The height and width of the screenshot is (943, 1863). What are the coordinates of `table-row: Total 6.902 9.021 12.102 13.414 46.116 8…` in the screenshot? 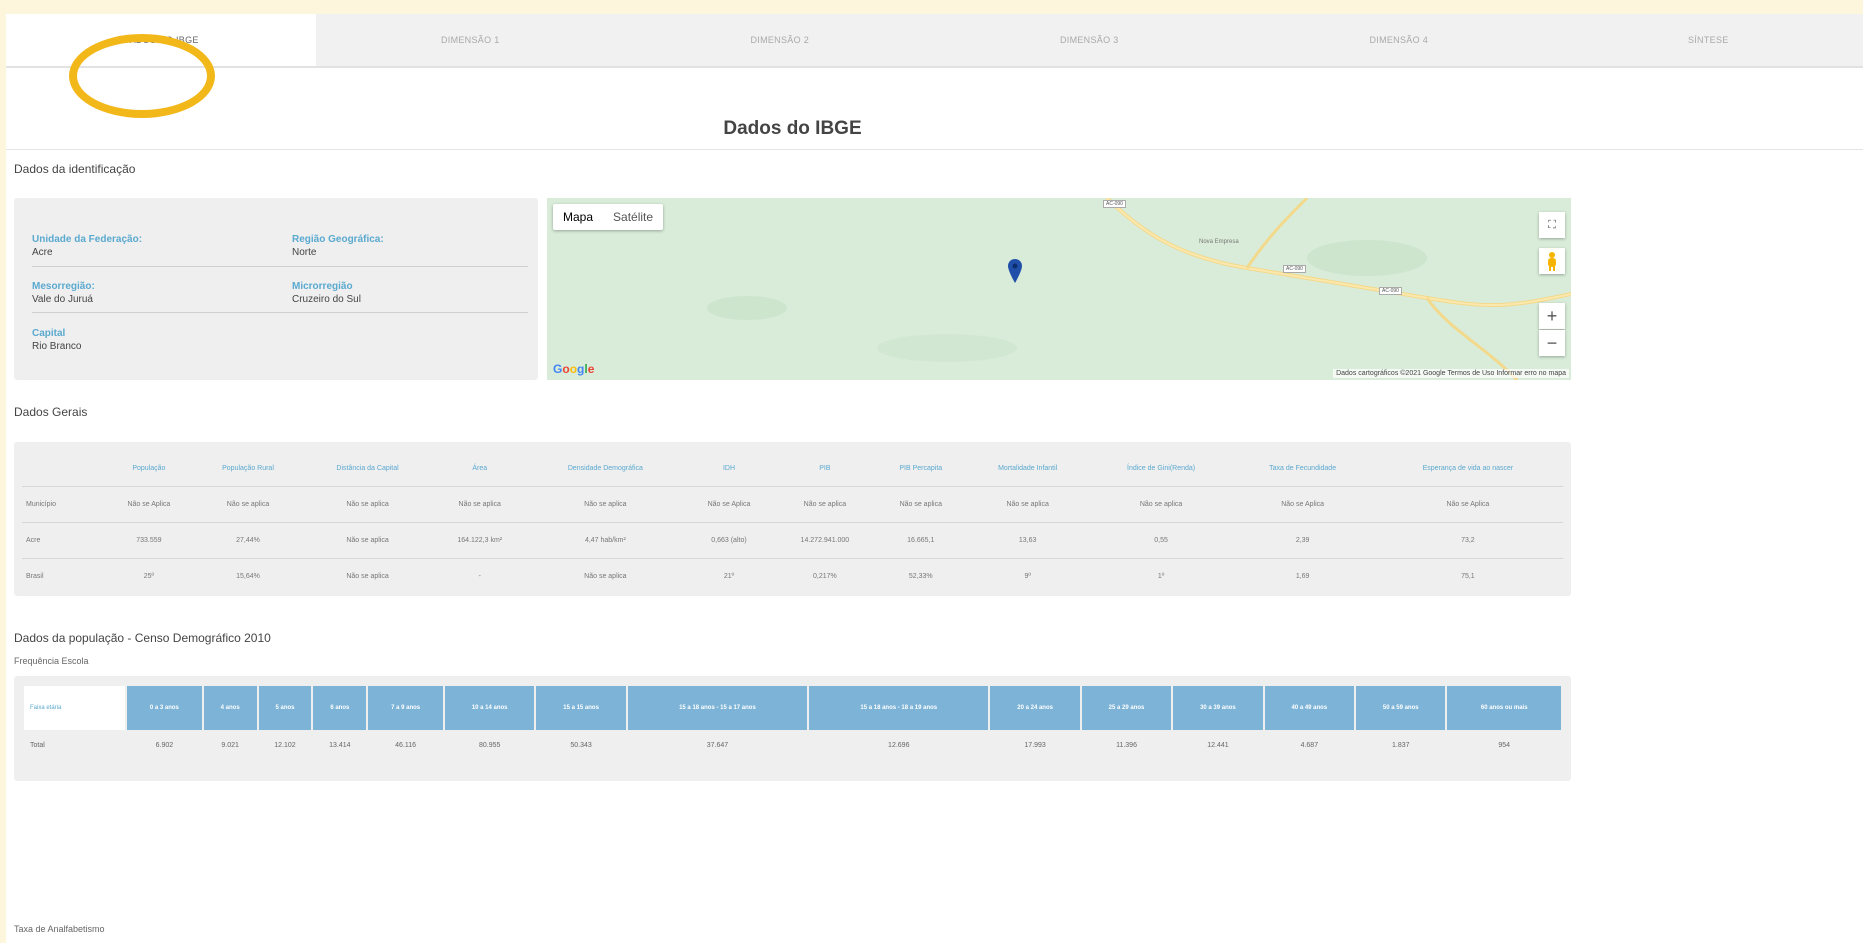 It's located at (793, 745).